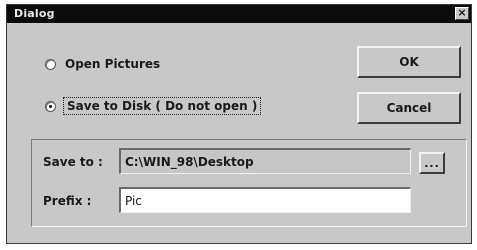 The width and height of the screenshot is (477, 250). I want to click on ok-button-label: OK, so click(409, 62).